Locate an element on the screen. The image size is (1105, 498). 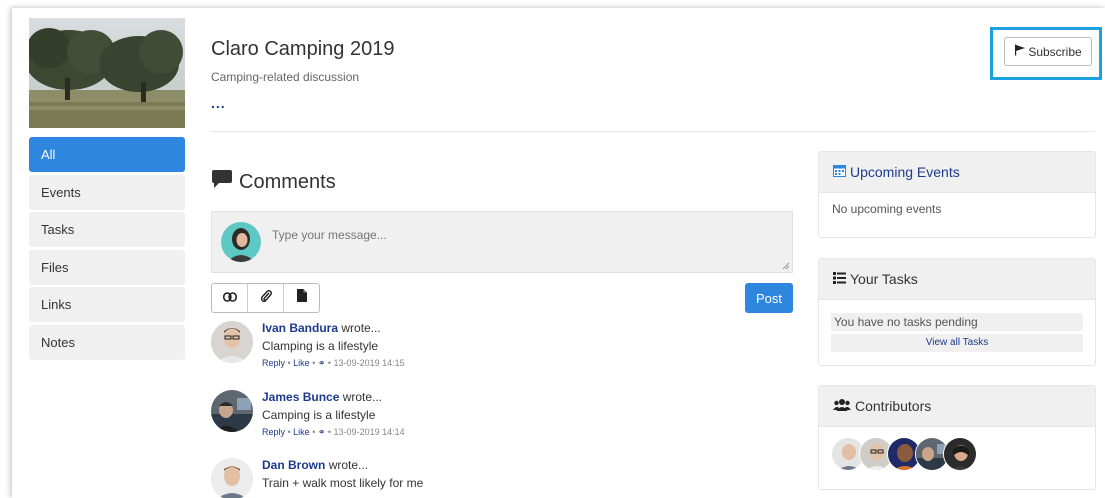
contributors-header: Contributors is located at coordinates (957, 406).